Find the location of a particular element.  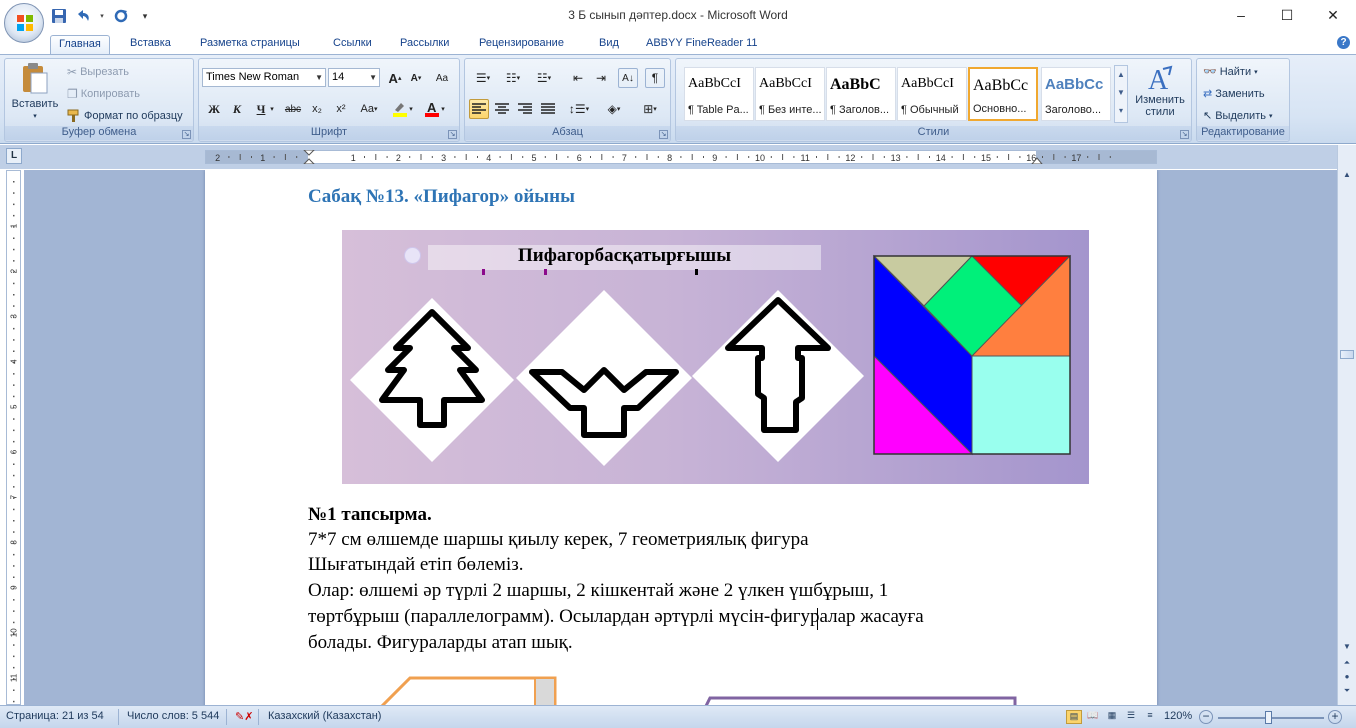

subscript-button: x₂ is located at coordinates (317, 109).